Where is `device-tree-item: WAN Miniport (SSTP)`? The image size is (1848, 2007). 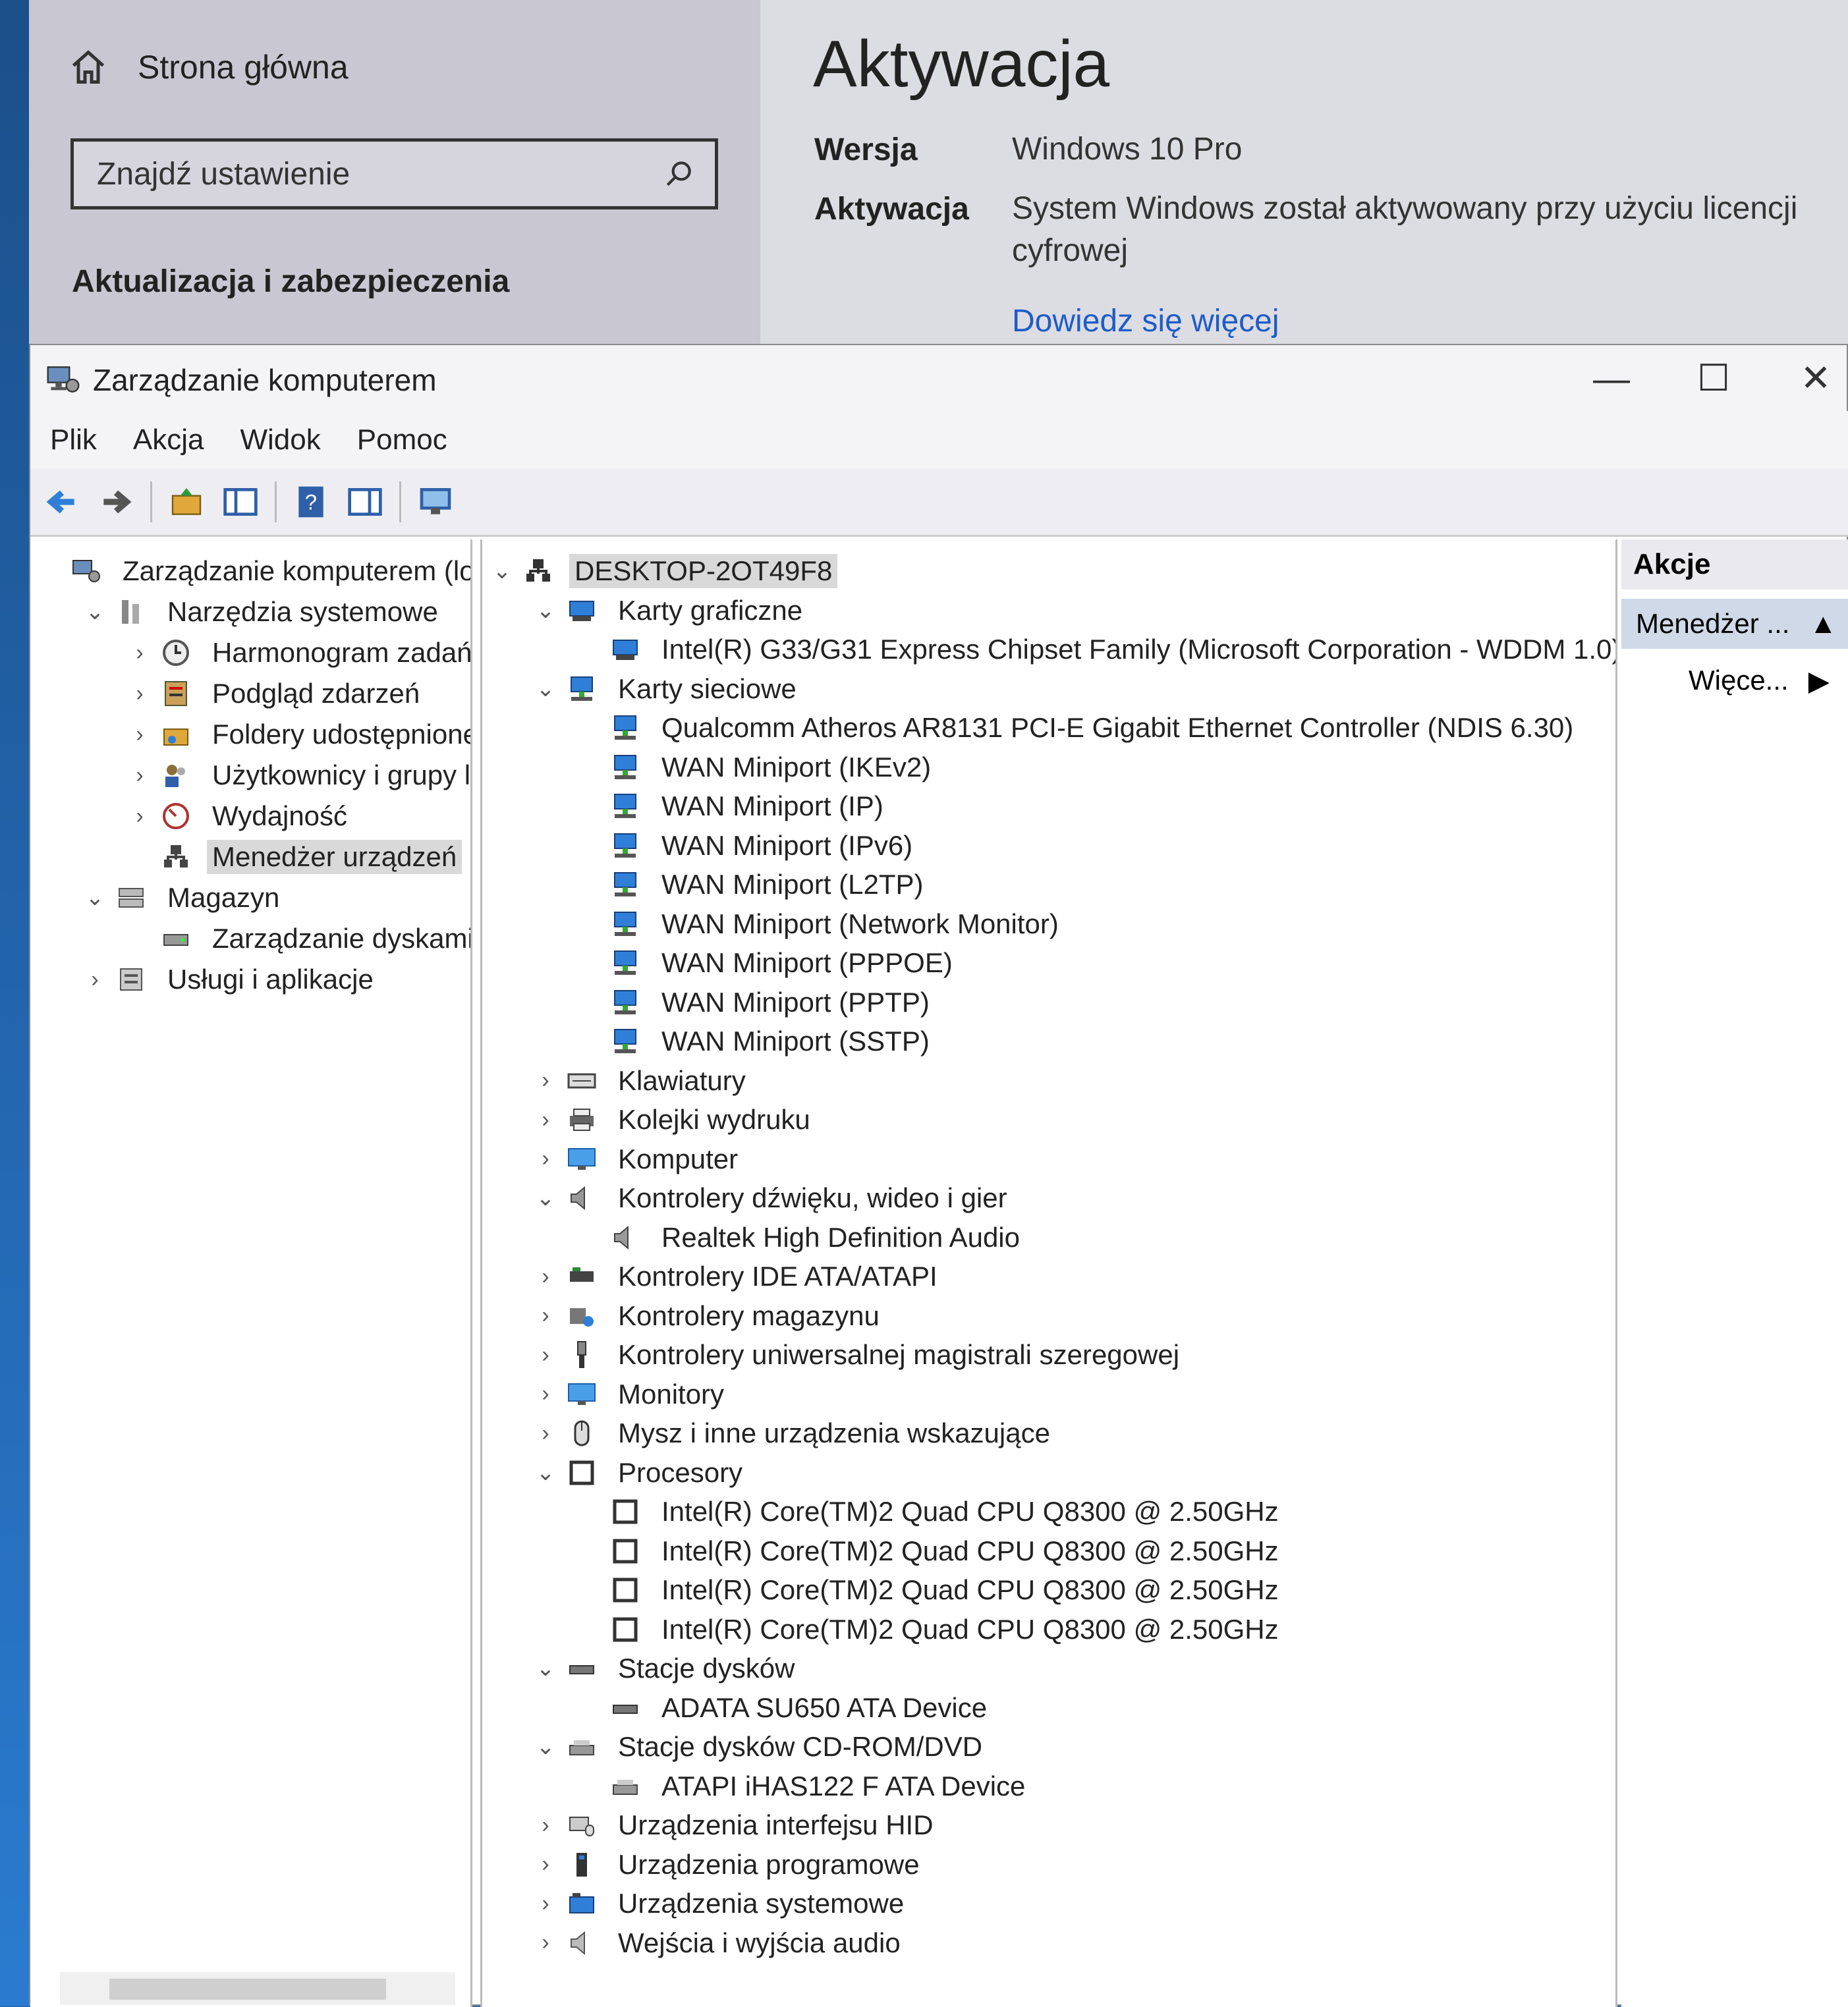 device-tree-item: WAN Miniport (SSTP) is located at coordinates (755, 1042).